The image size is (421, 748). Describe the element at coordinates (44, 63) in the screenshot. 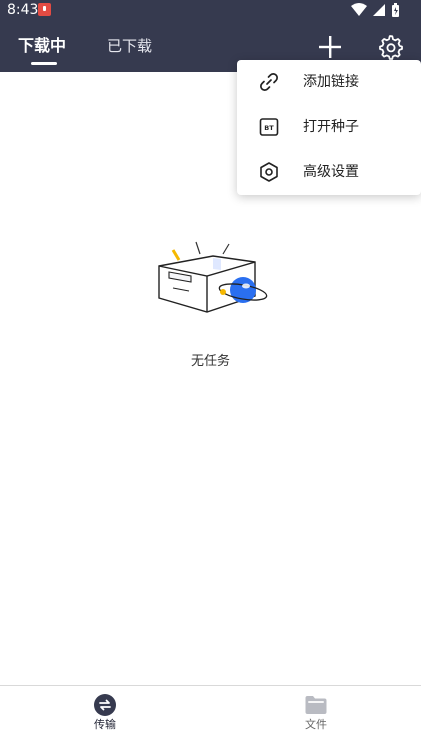

I see `active-tab-indicator` at that location.